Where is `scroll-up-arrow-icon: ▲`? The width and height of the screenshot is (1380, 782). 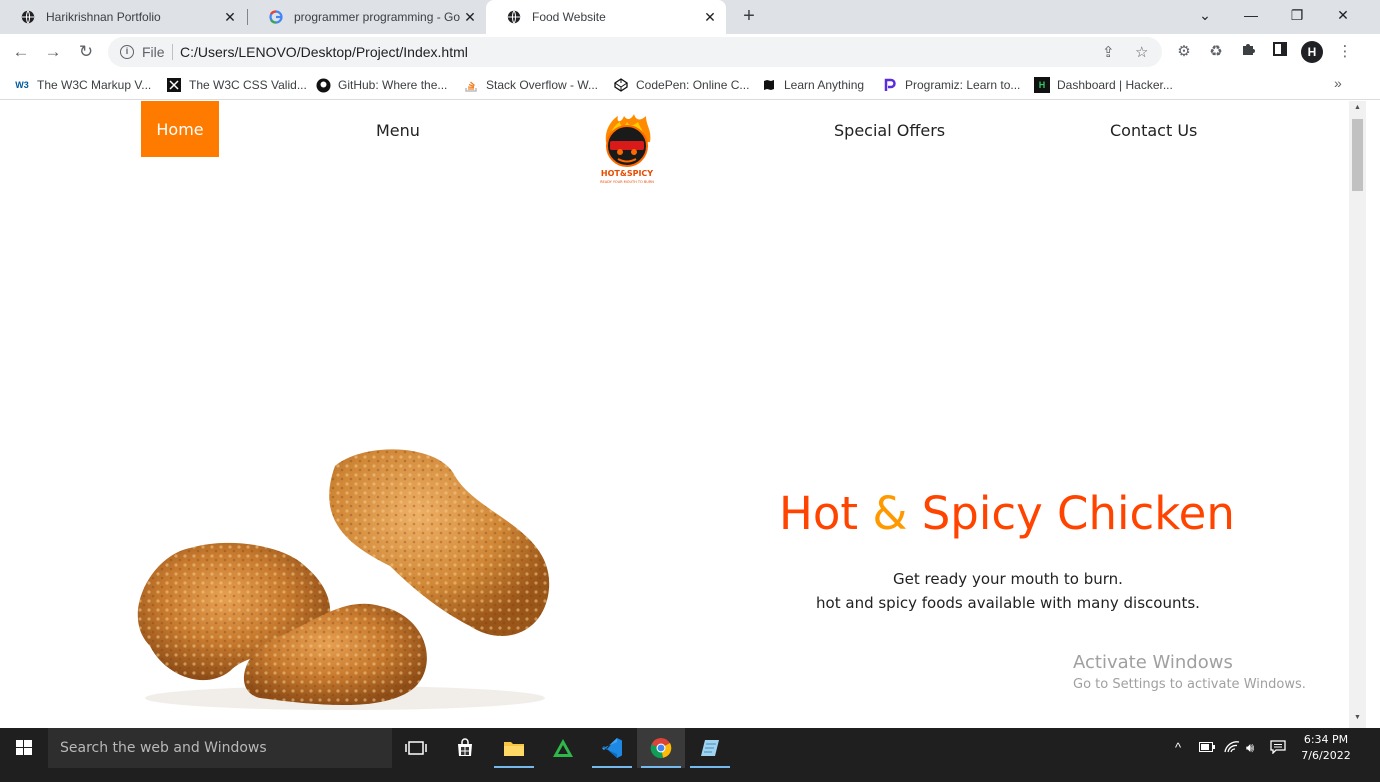
scroll-up-arrow-icon: ▲ is located at coordinates (1357, 107).